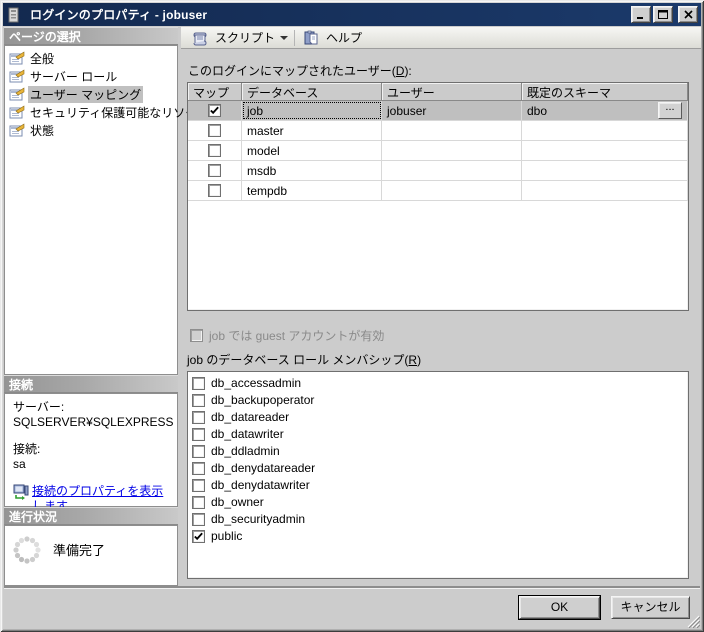 The image size is (704, 632). I want to click on dropdown-arrow-icon, so click(284, 37).